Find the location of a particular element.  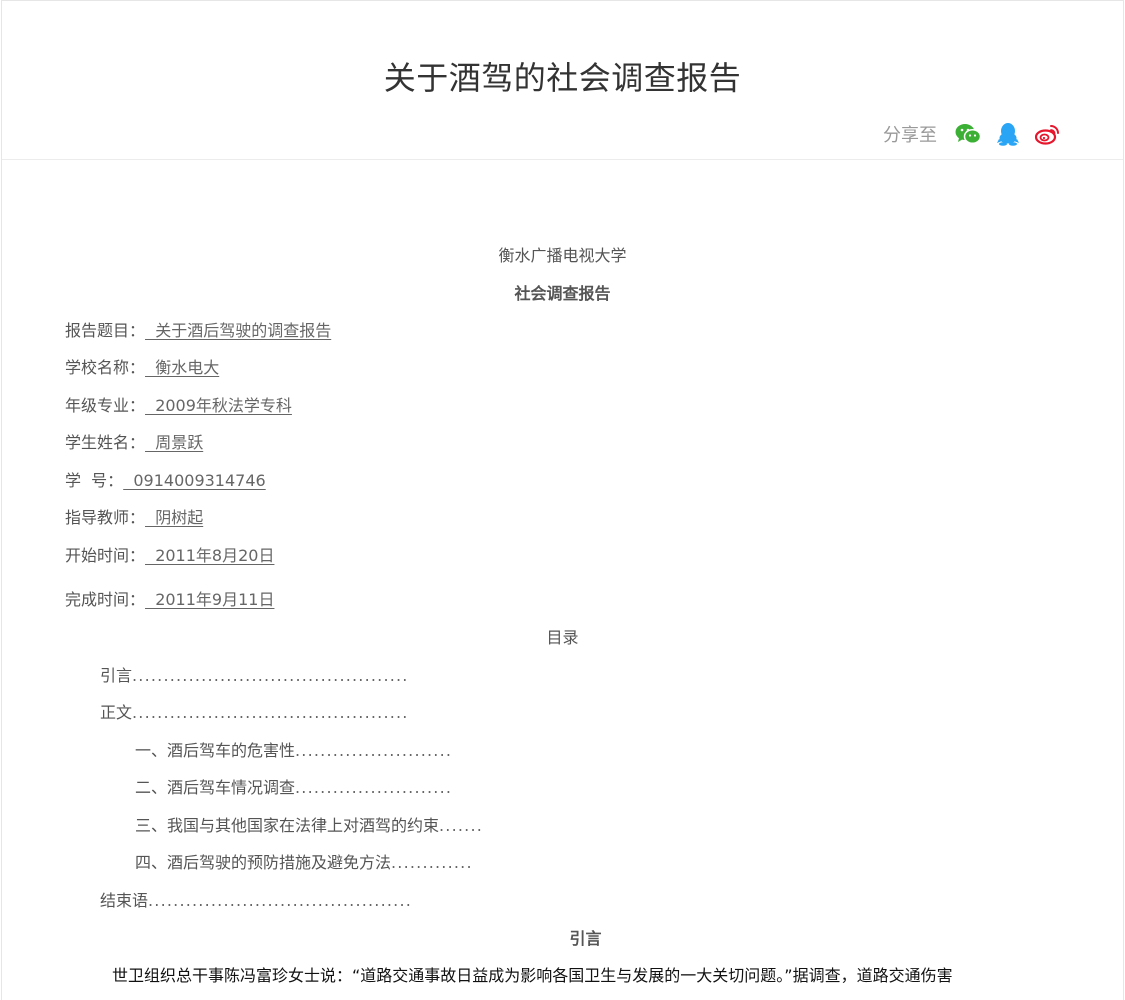

field-value: 关于酒后驾驶的调查报告 is located at coordinates (238, 330).